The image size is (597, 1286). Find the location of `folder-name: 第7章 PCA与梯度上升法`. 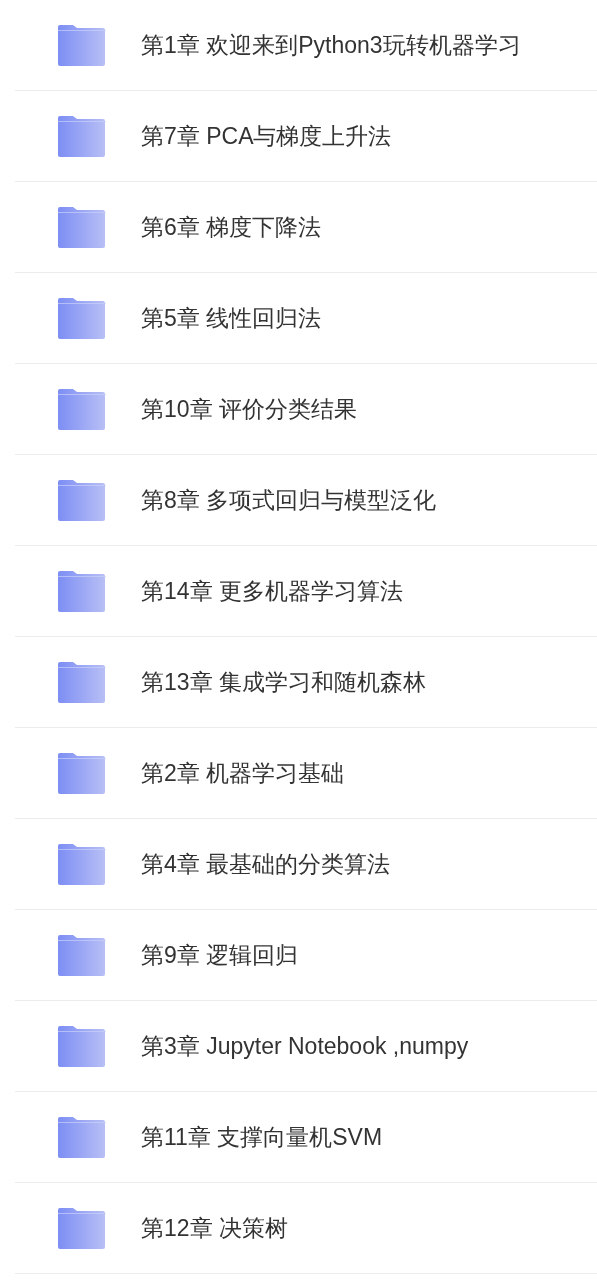

folder-name: 第7章 PCA与梯度上升法 is located at coordinates (266, 136).